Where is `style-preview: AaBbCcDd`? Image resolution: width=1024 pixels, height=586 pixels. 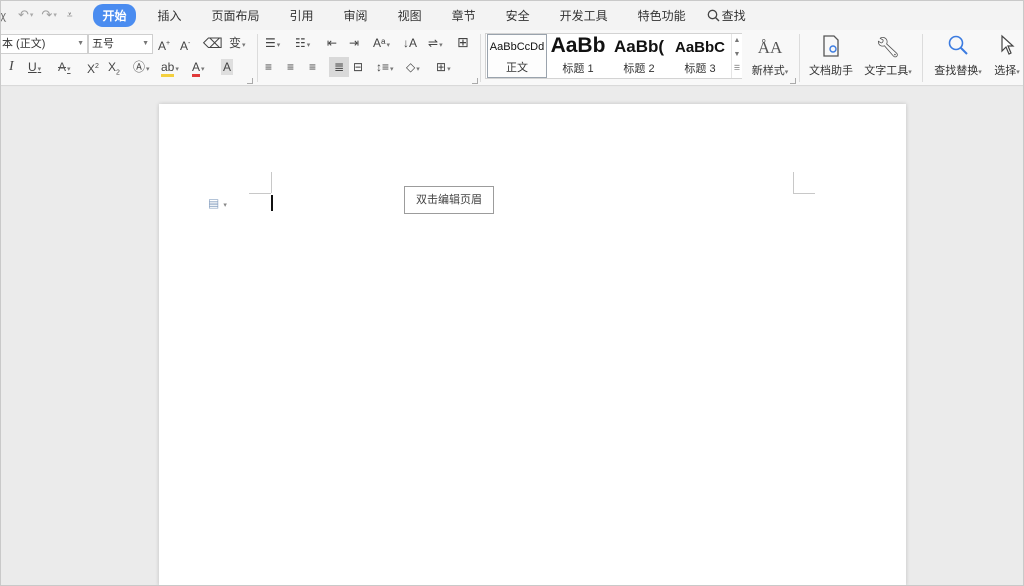
style-preview: AaBbCcDd is located at coordinates (517, 47).